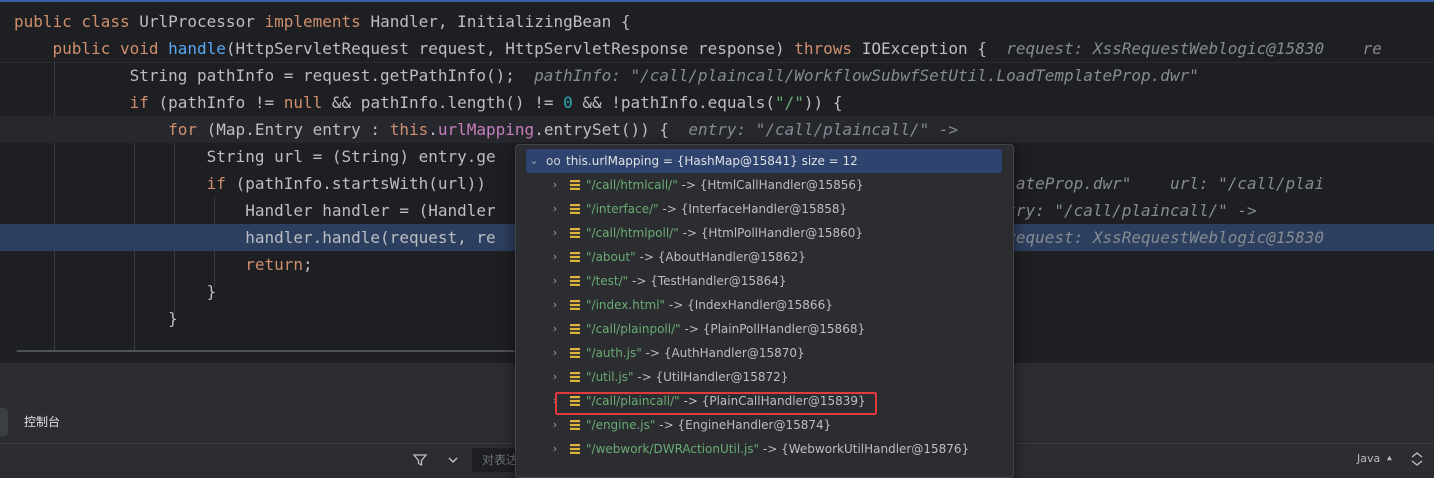 This screenshot has height=478, width=1434. What do you see at coordinates (202, 21) in the screenshot?
I see `code-token: UrlProcessor` at bounding box center [202, 21].